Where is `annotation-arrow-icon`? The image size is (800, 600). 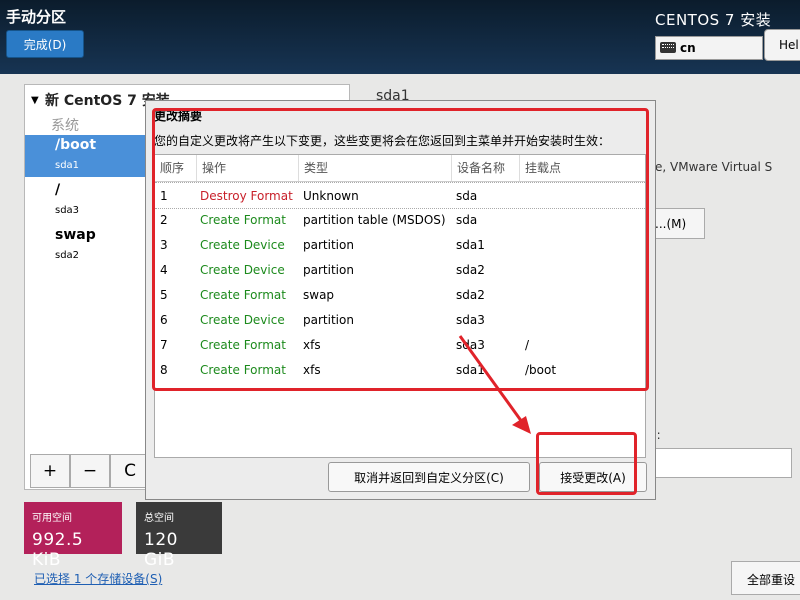 annotation-arrow-icon is located at coordinates (494, 384).